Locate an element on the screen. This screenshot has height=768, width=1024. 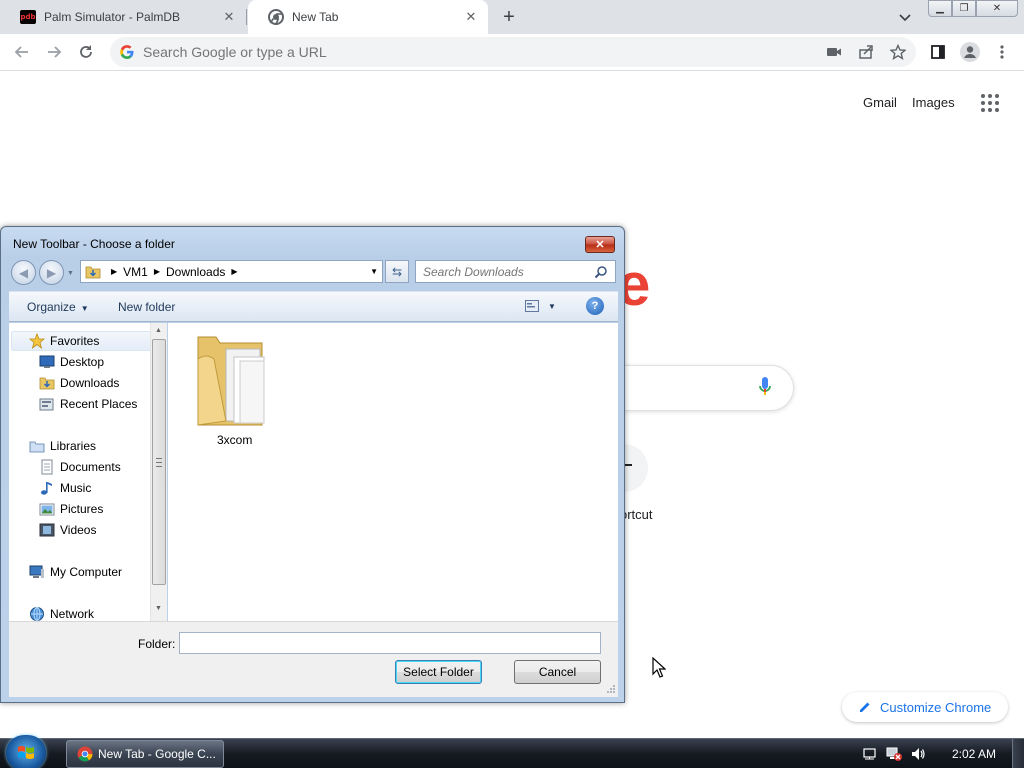
pdb-icon: pdb is located at coordinates (28, 17).